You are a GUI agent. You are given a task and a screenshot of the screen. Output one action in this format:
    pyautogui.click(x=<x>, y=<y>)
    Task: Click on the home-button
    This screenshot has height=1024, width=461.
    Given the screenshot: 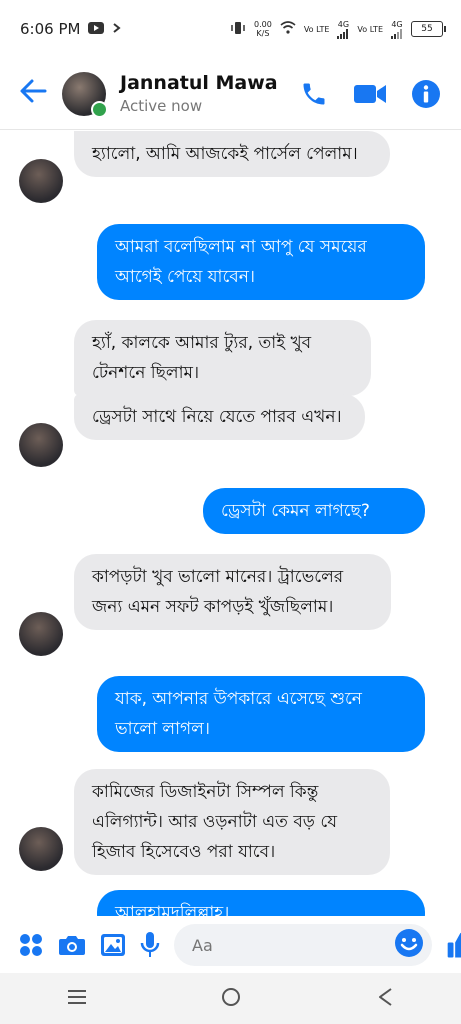 What is the action you would take?
    pyautogui.click(x=231, y=999)
    